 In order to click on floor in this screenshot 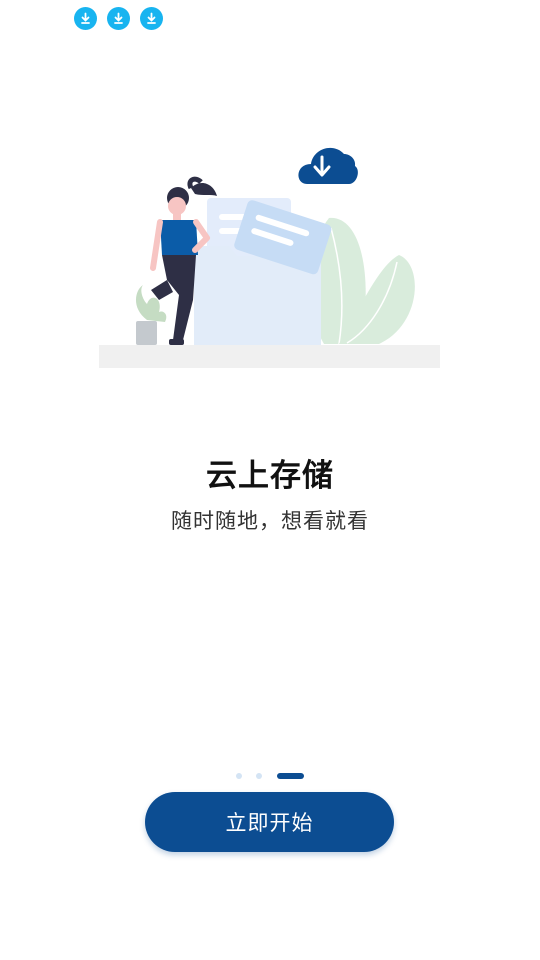, I will do `click(269, 356)`.